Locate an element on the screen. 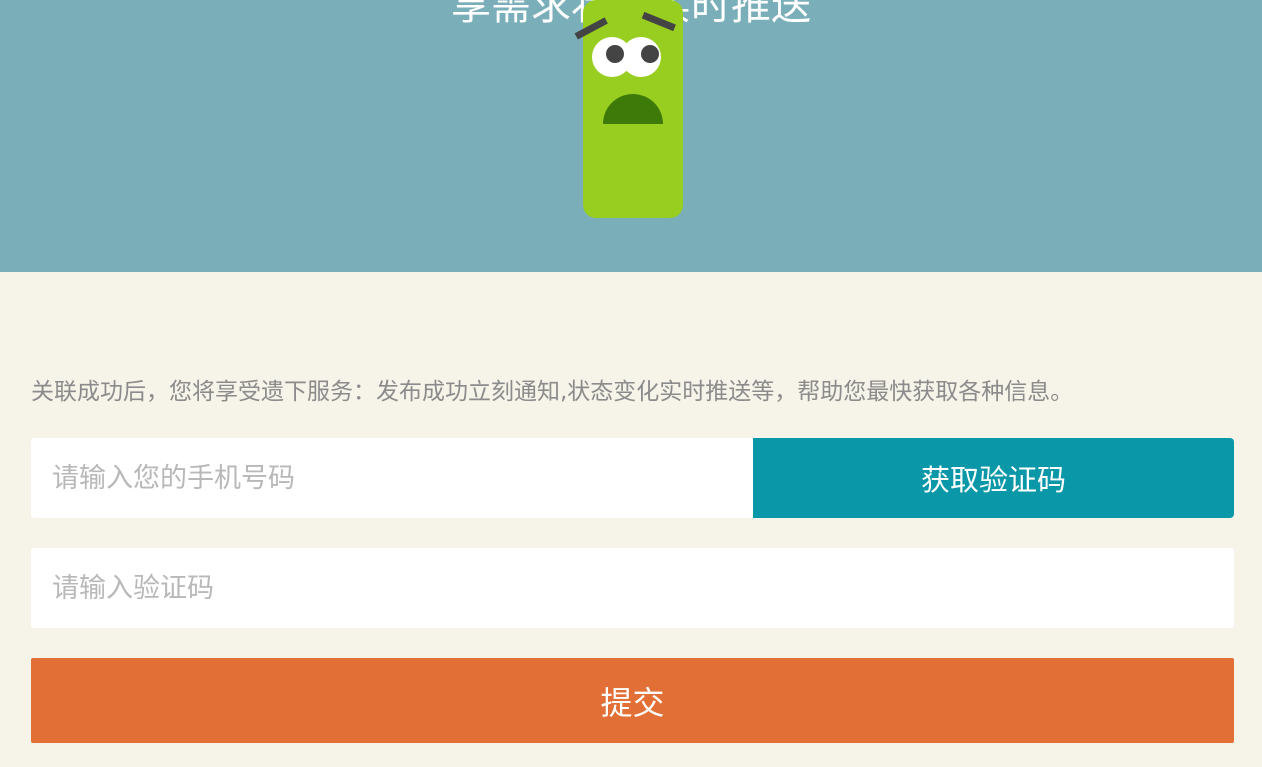 The image size is (1262, 767). phone-input is located at coordinates (392, 478).